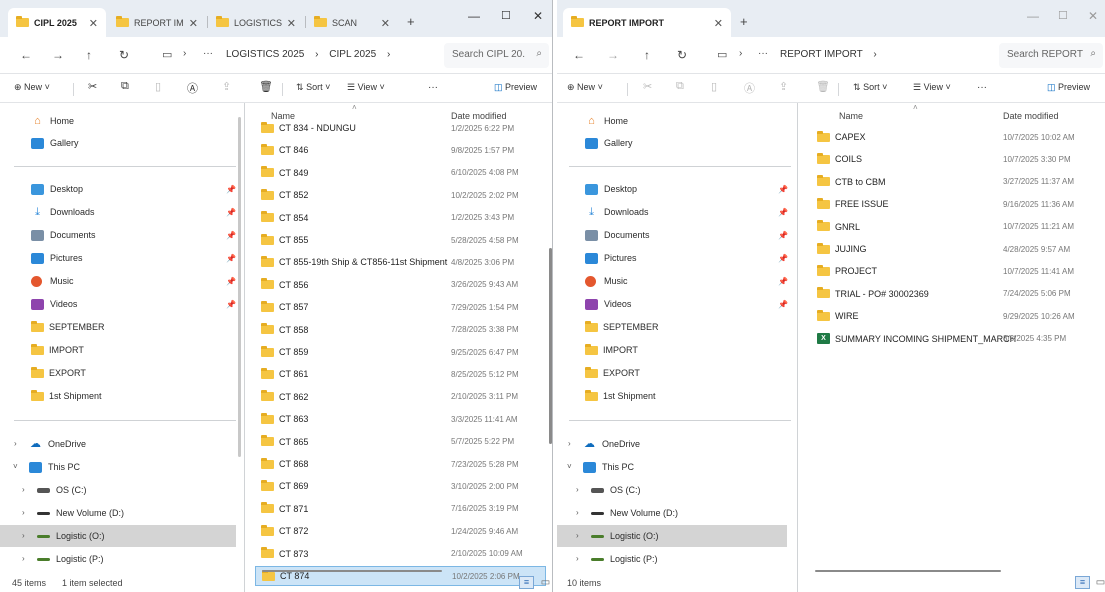  I want to click on nav-item-1st-shipment: 1st Shipment, so click(66, 396).